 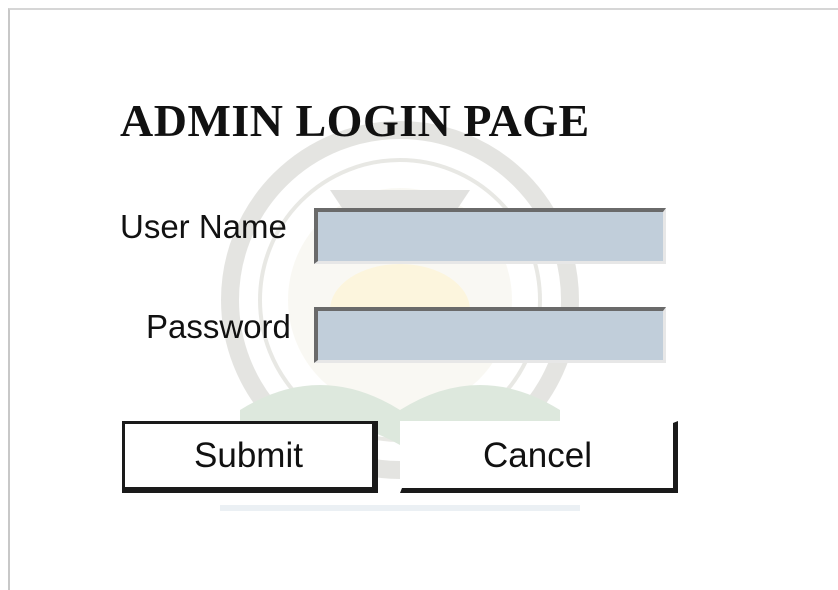 I want to click on page-title: ADMIN LOGIN PAGE, so click(x=355, y=120).